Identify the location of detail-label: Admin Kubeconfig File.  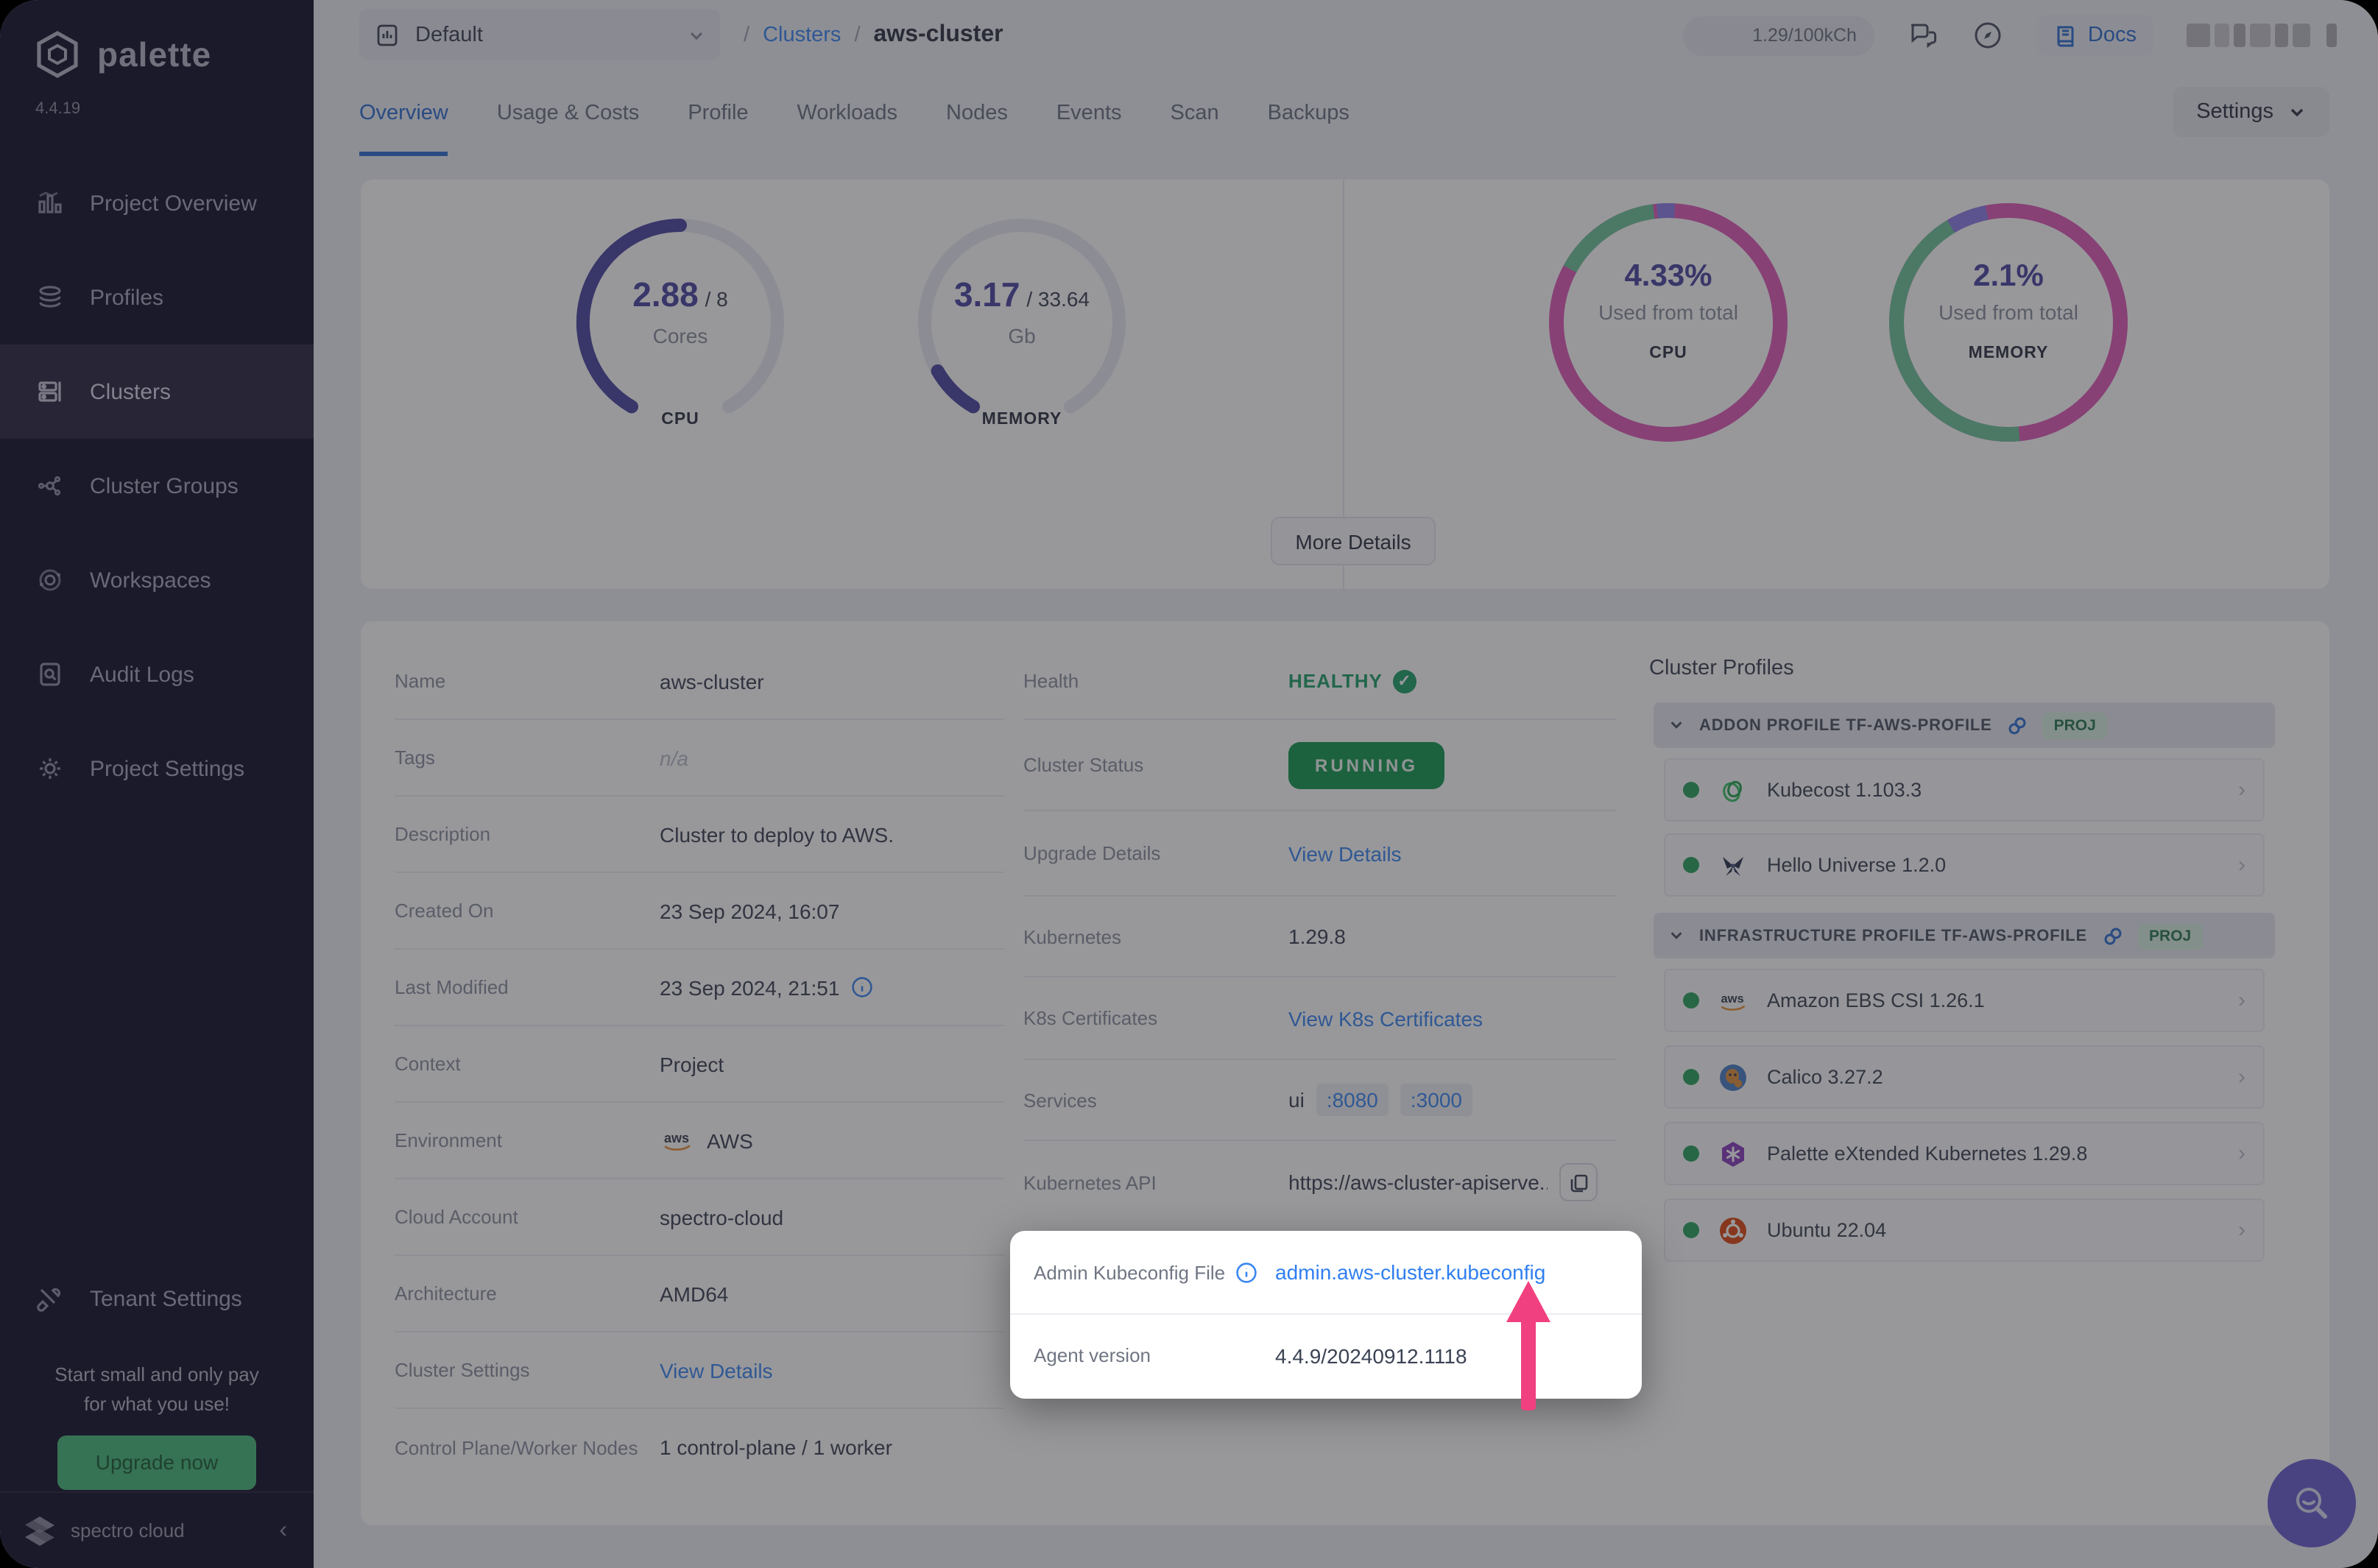
(1130, 1272).